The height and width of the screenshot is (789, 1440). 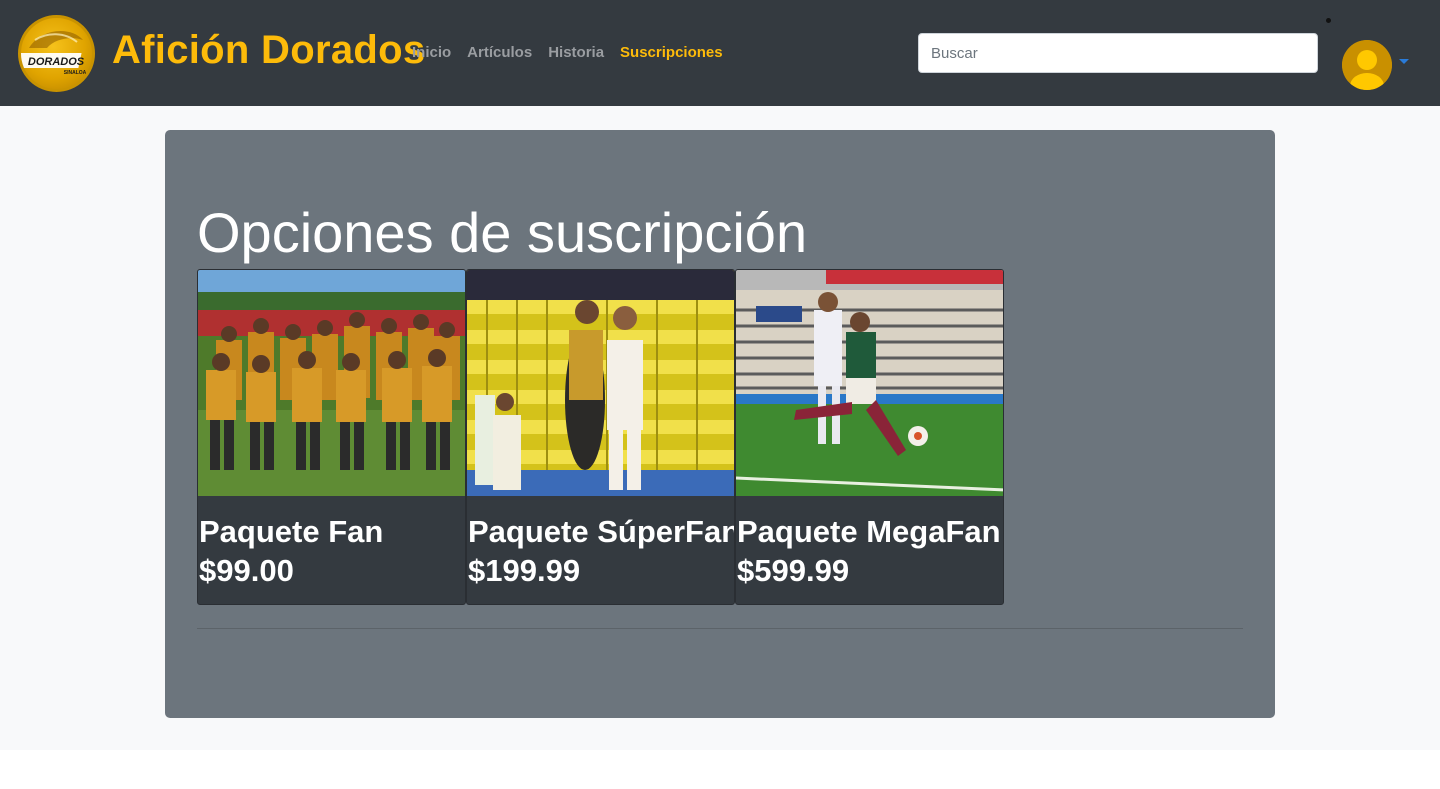 What do you see at coordinates (331, 383) in the screenshot?
I see `team-photo-image` at bounding box center [331, 383].